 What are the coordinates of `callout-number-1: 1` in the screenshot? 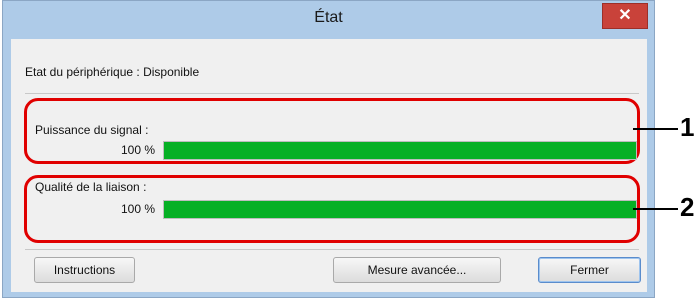 It's located at (687, 127).